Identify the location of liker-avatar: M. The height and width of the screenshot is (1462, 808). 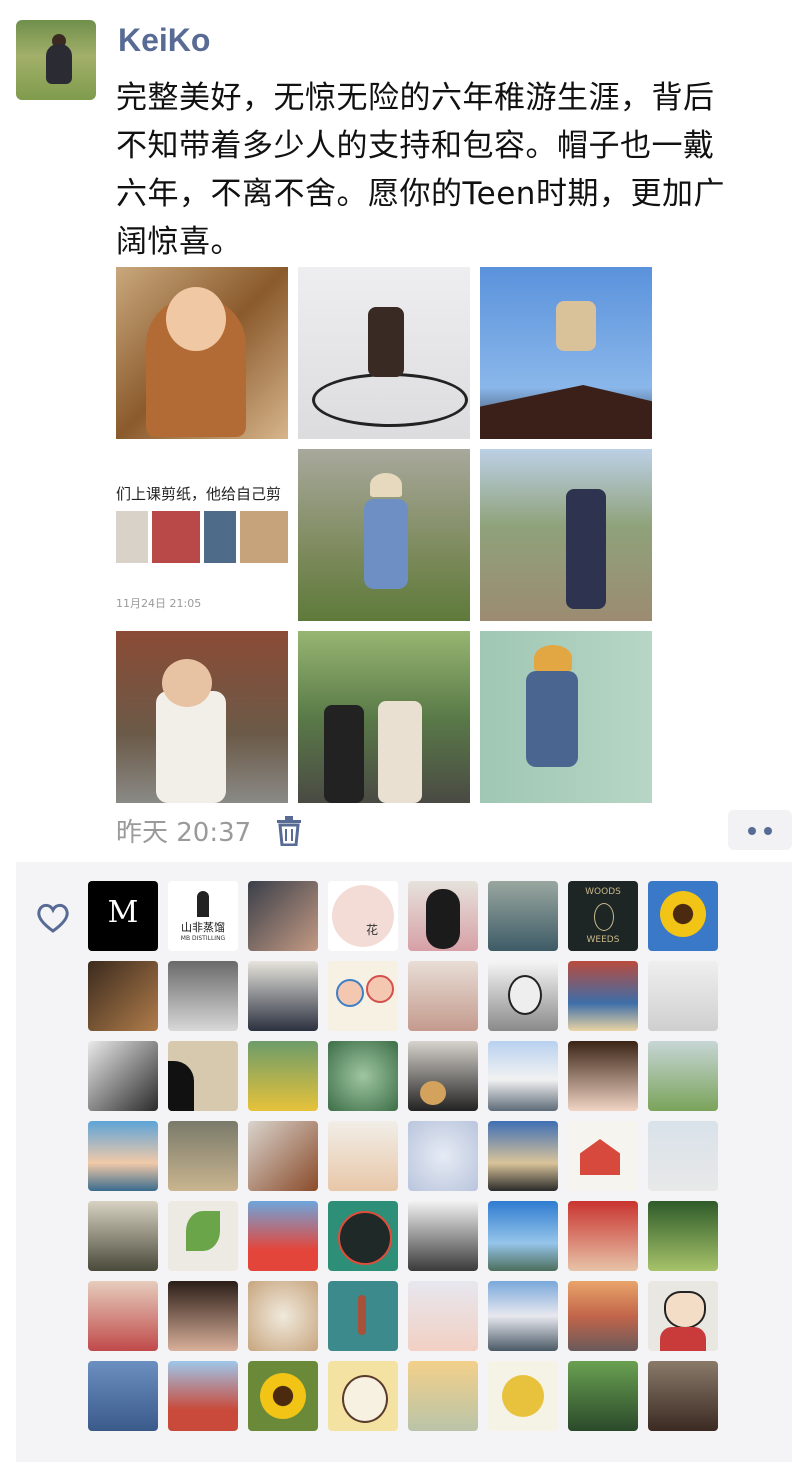
(123, 916).